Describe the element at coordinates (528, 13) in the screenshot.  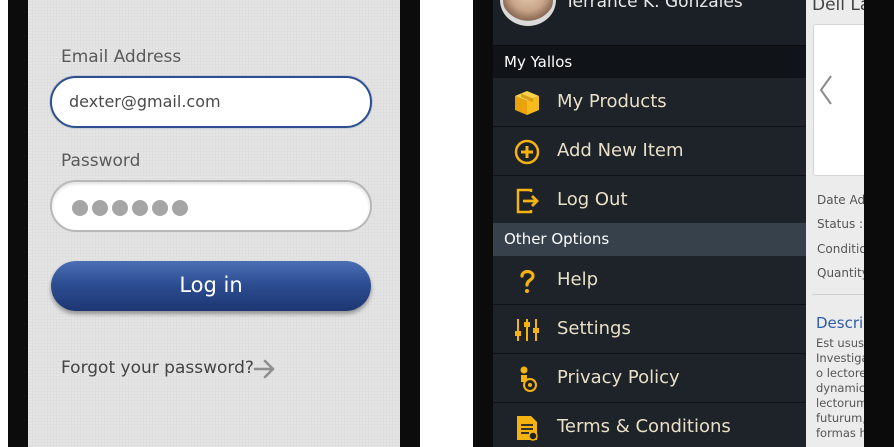
I see `avatar` at that location.